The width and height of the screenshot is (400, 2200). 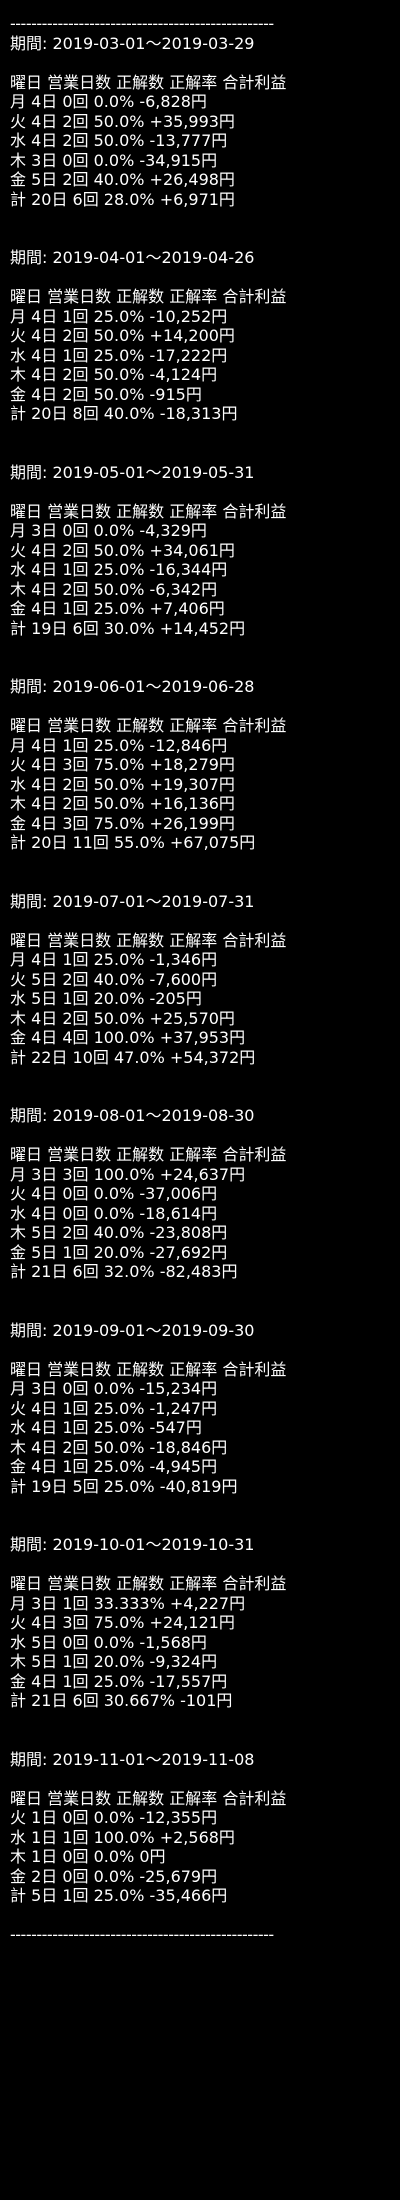 I want to click on period-range: 2019-07-01～2019-07-31, so click(x=153, y=901).